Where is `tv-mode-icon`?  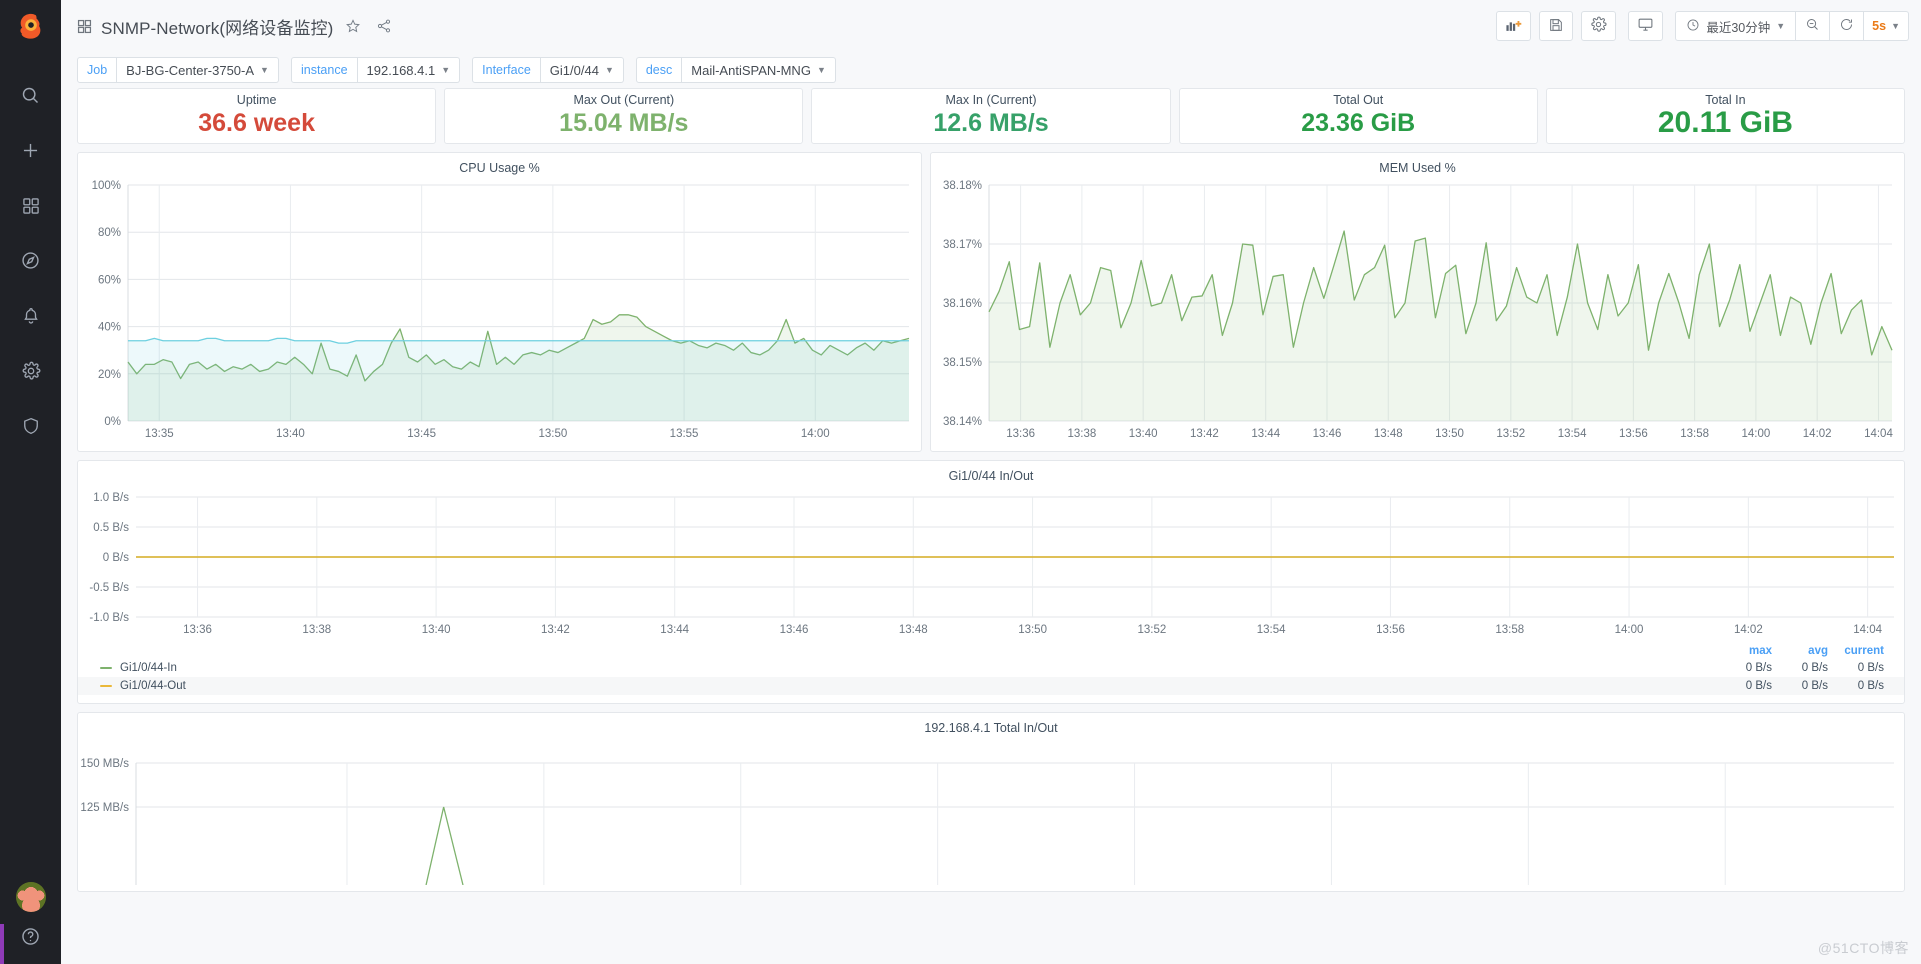 tv-mode-icon is located at coordinates (1645, 26).